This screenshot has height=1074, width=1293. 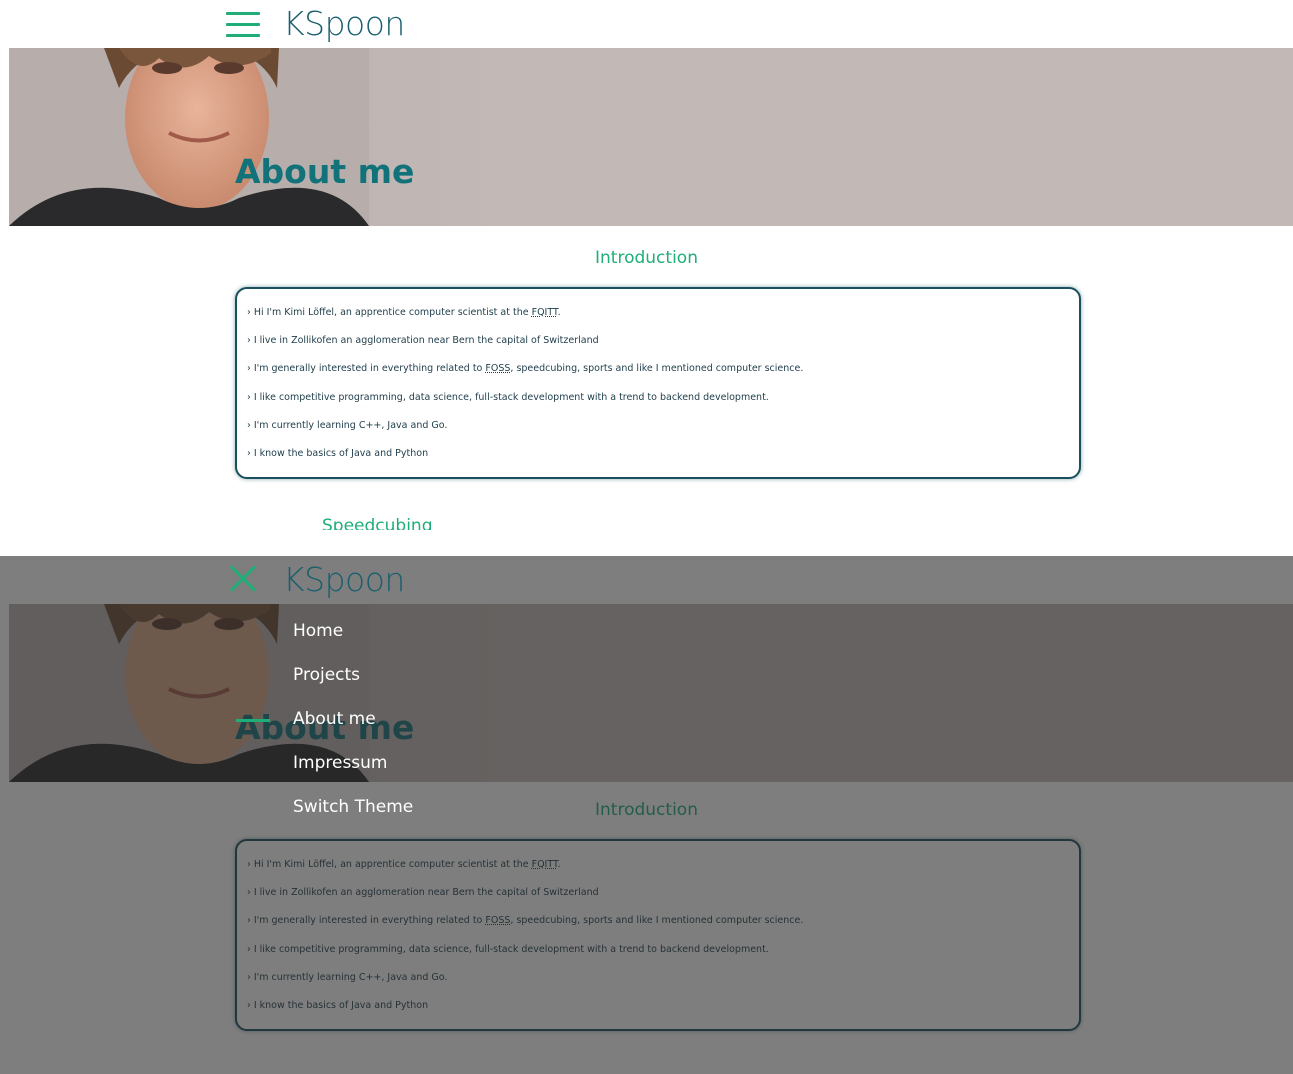 I want to click on portrait-photo, so click(x=189, y=137).